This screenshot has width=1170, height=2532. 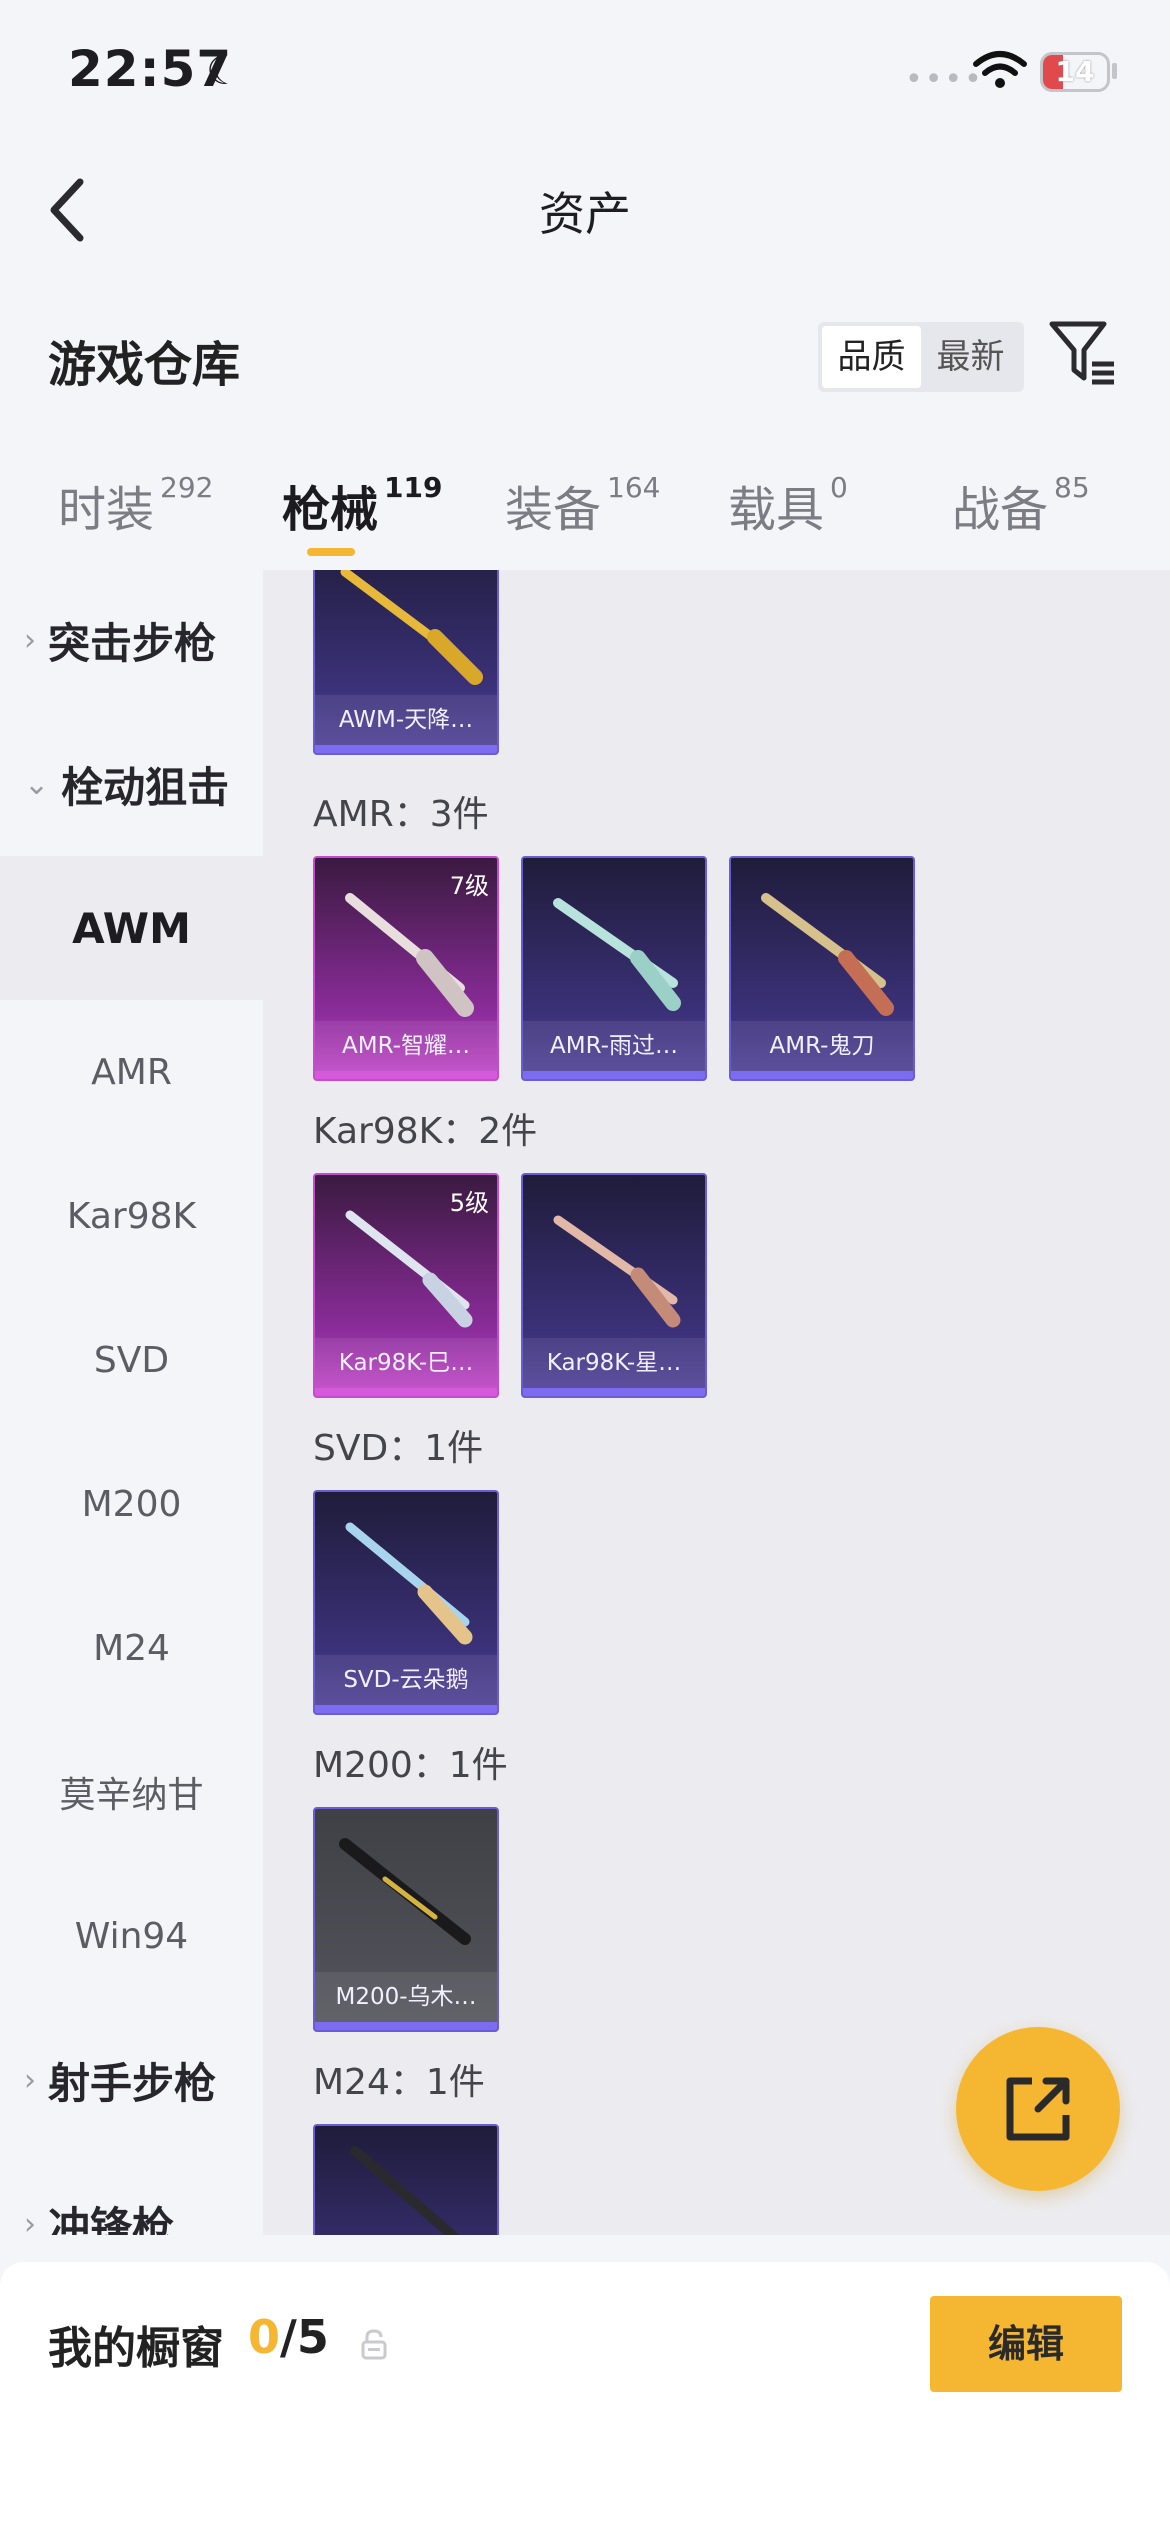 What do you see at coordinates (135, 505) in the screenshot?
I see `tab-fashion: 时装 292` at bounding box center [135, 505].